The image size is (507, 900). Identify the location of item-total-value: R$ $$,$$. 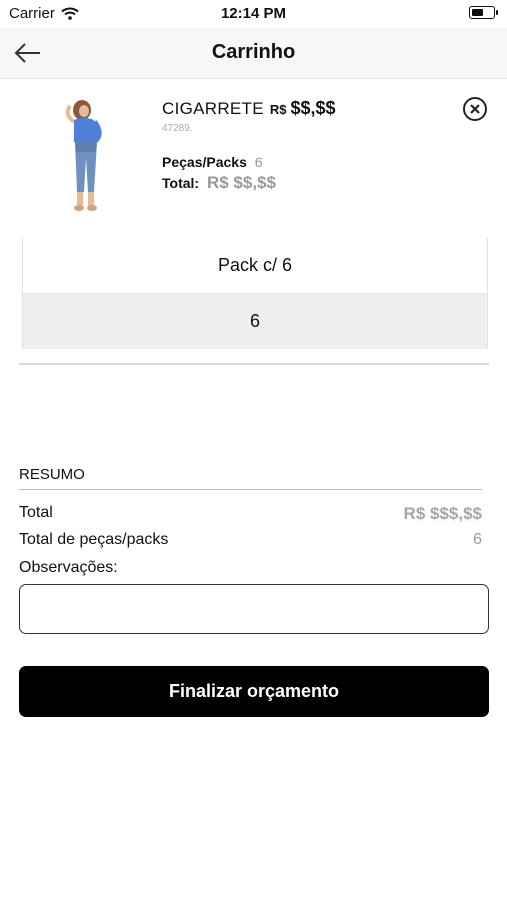
(241, 182).